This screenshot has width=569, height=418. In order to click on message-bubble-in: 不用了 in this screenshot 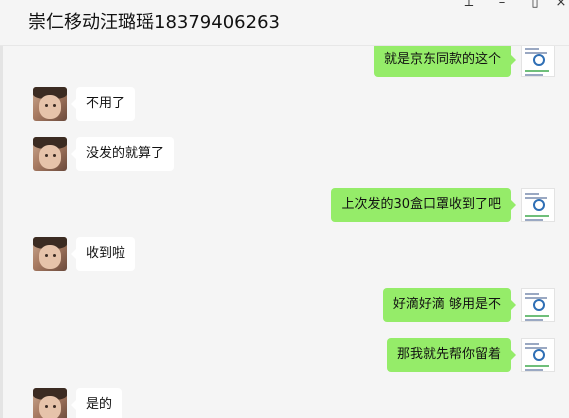, I will do `click(103, 104)`.